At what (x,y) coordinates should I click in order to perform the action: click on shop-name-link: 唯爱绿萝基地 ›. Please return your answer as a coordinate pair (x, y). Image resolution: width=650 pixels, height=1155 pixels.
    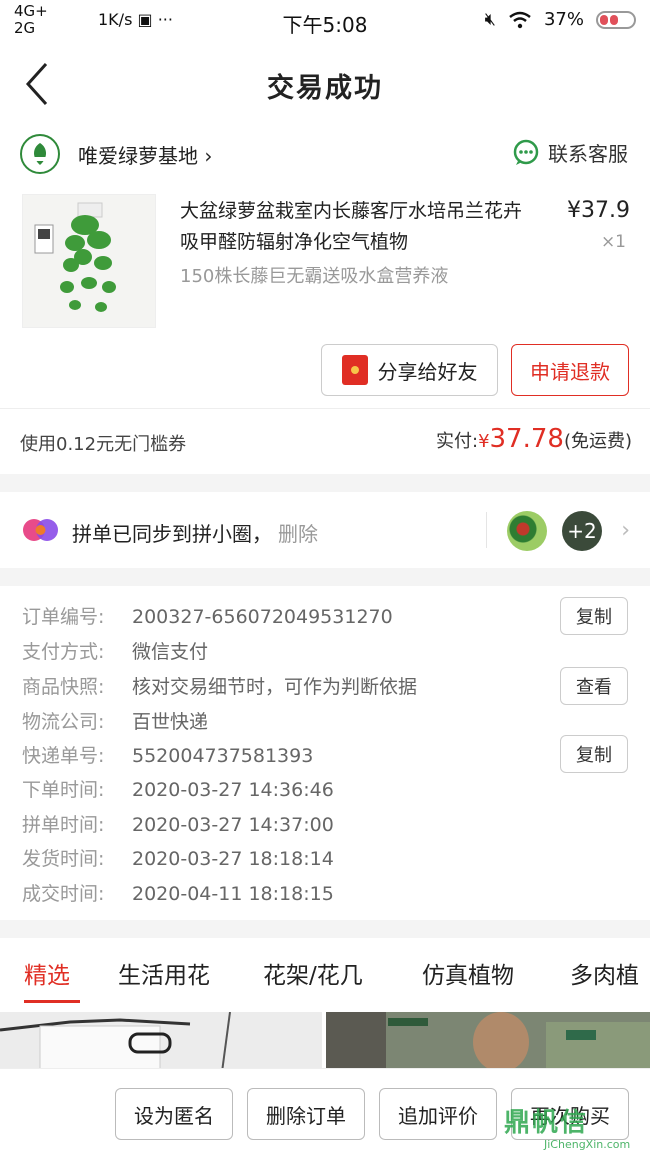
    Looking at the image, I should click on (145, 154).